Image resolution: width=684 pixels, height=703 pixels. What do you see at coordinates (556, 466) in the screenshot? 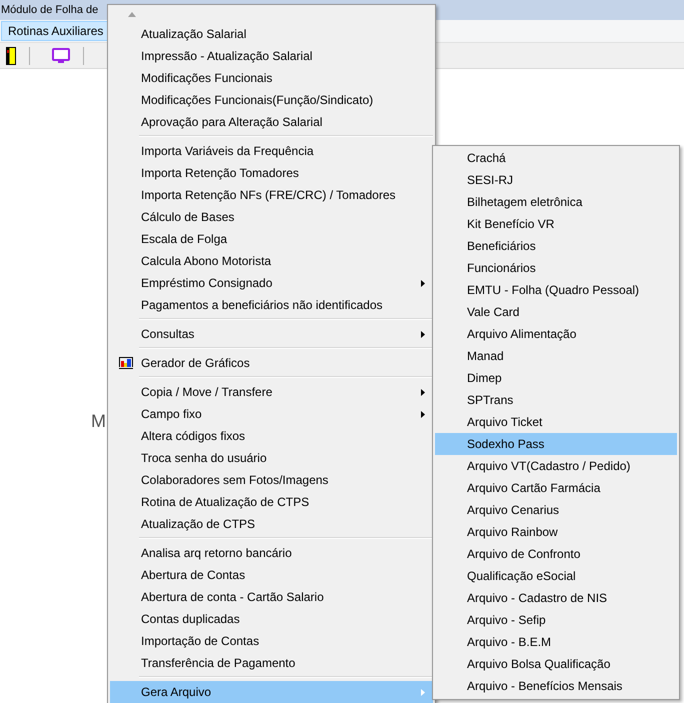
I see `menu-item: Arquivo VT(Cadastro / Pedido)` at bounding box center [556, 466].